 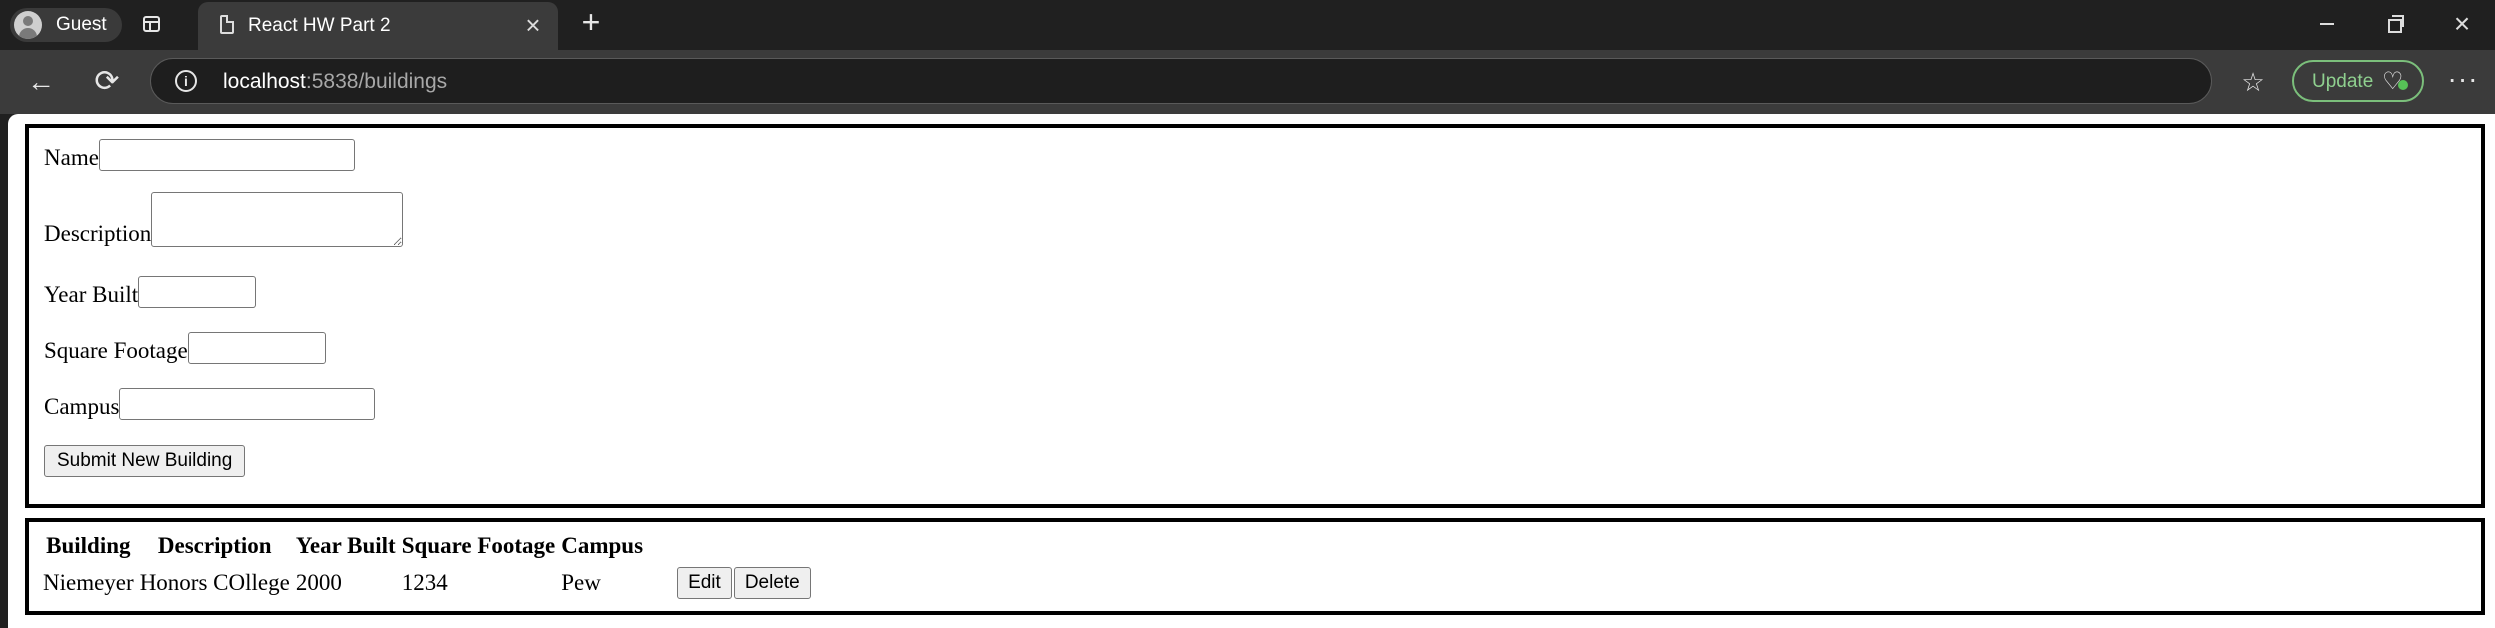 I want to click on update-status-dot, so click(x=2403, y=85).